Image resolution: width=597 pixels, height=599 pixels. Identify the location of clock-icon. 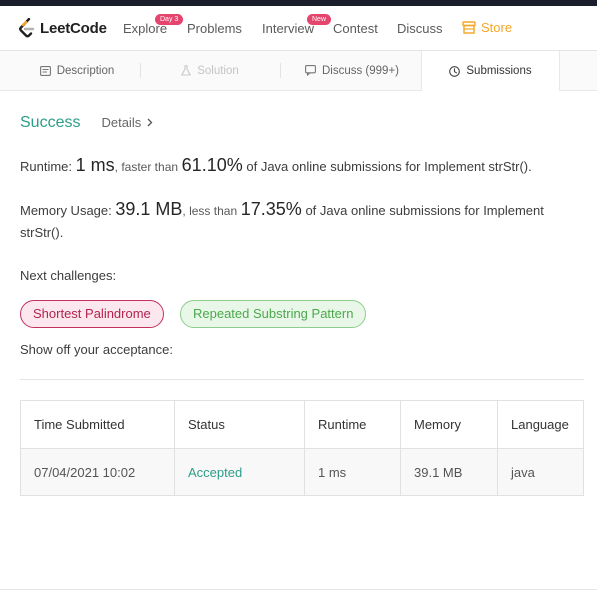
(455, 71).